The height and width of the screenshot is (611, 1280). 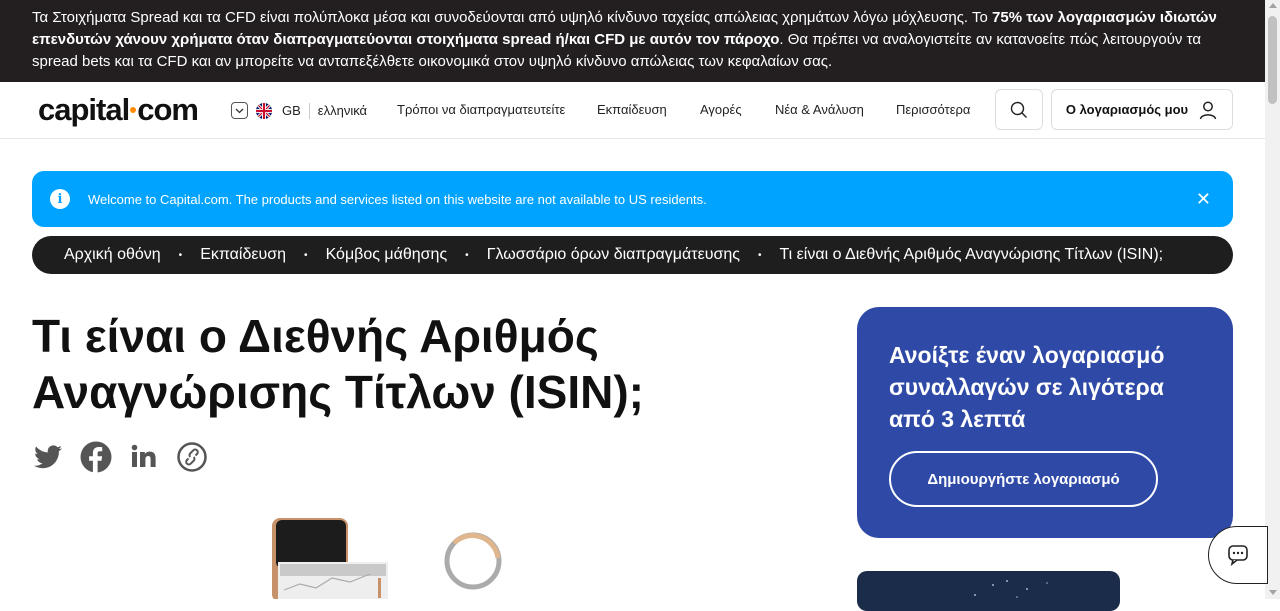 I want to click on capital-com-logo: capital com, so click(x=118, y=110).